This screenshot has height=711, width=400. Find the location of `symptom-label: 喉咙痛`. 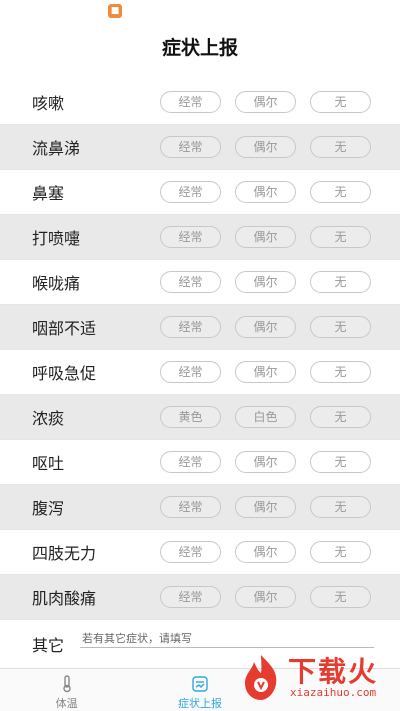

symptom-label: 喉咙痛 is located at coordinates (56, 283).